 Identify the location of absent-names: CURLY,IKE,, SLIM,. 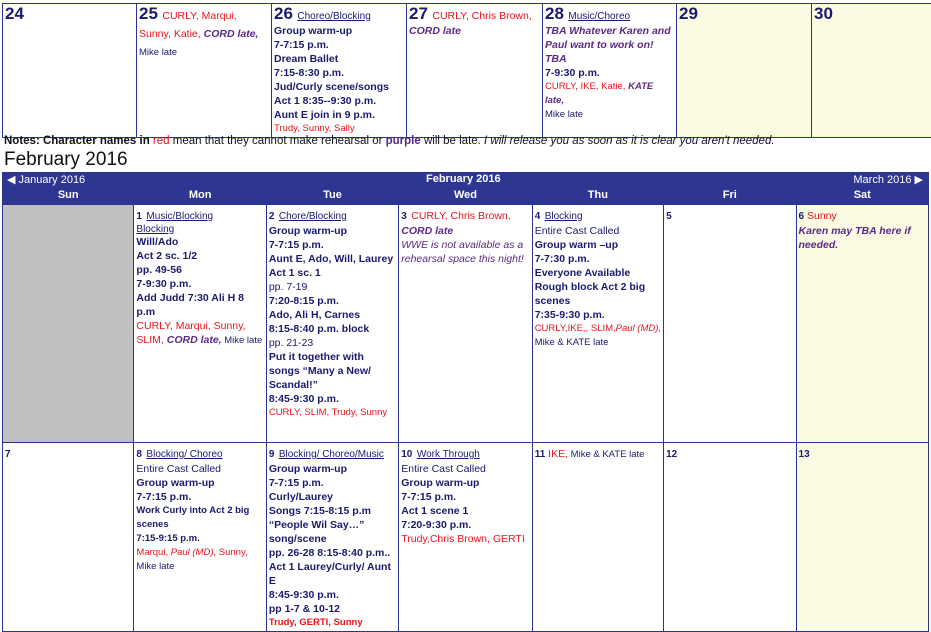
(575, 328).